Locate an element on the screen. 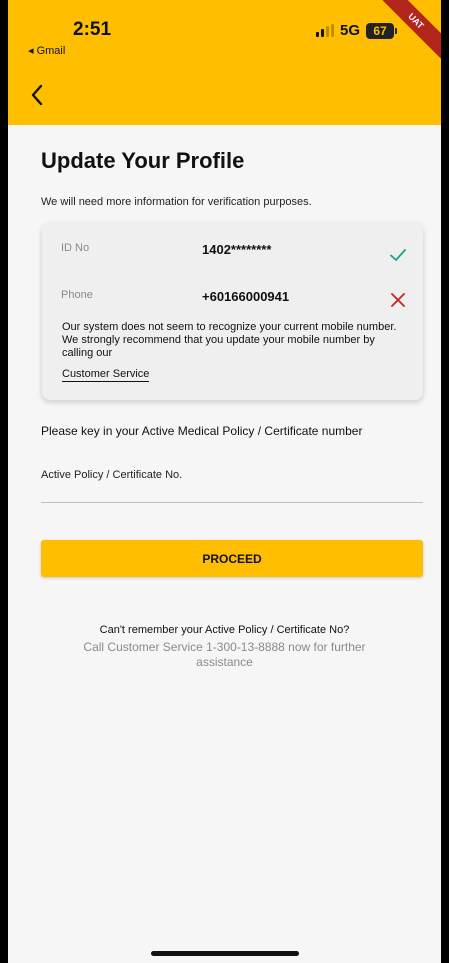  id-value: 1402******** is located at coordinates (237, 249).